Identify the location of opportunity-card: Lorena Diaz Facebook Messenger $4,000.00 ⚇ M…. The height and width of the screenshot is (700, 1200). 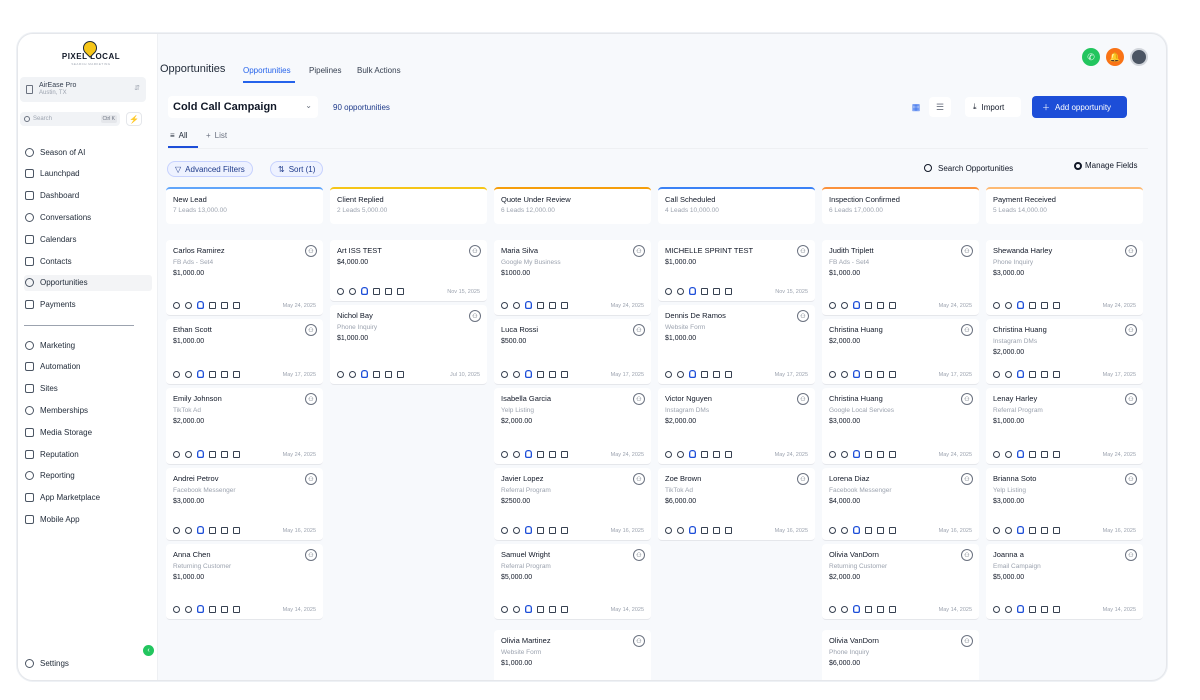
(900, 504).